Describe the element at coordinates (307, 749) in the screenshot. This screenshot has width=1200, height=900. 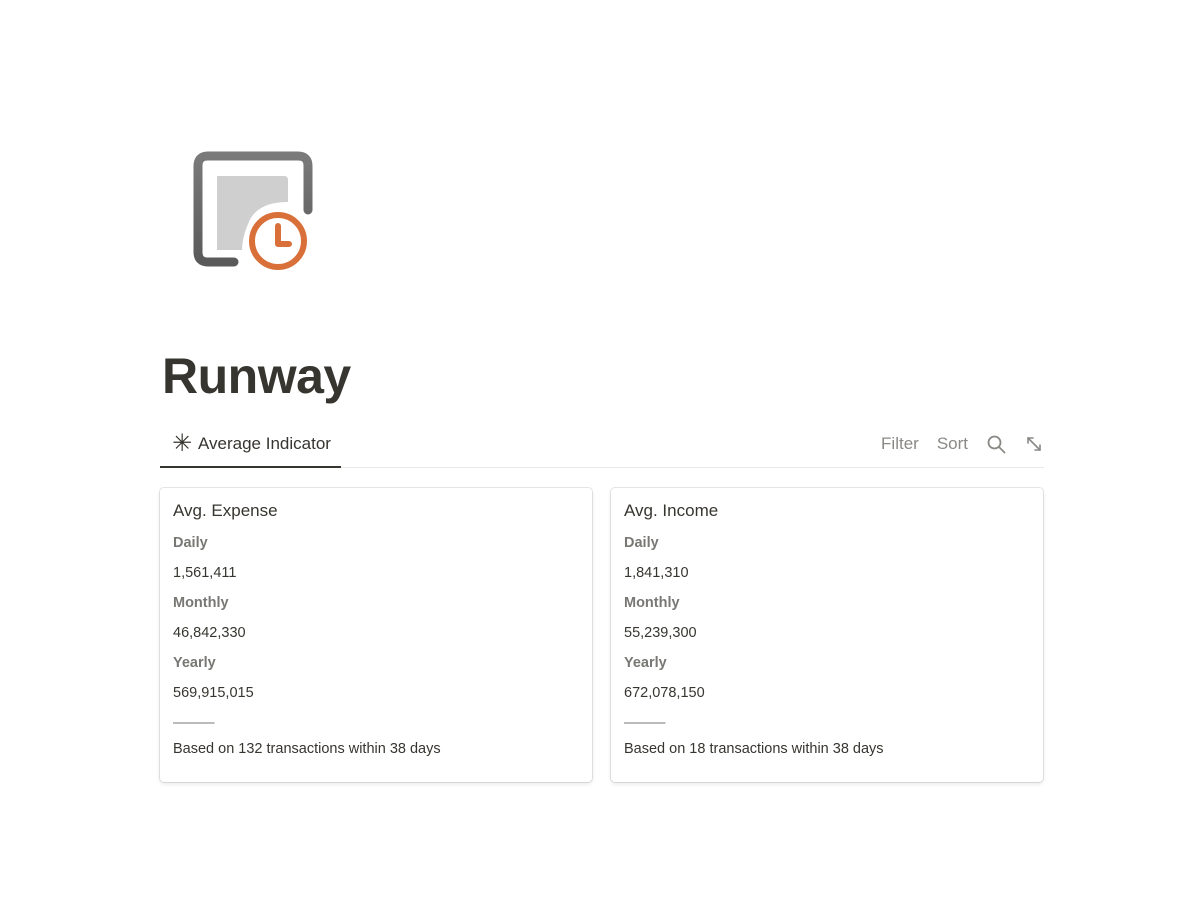
I see `transactions-note: Based on 132 transactions within 38 days` at that location.